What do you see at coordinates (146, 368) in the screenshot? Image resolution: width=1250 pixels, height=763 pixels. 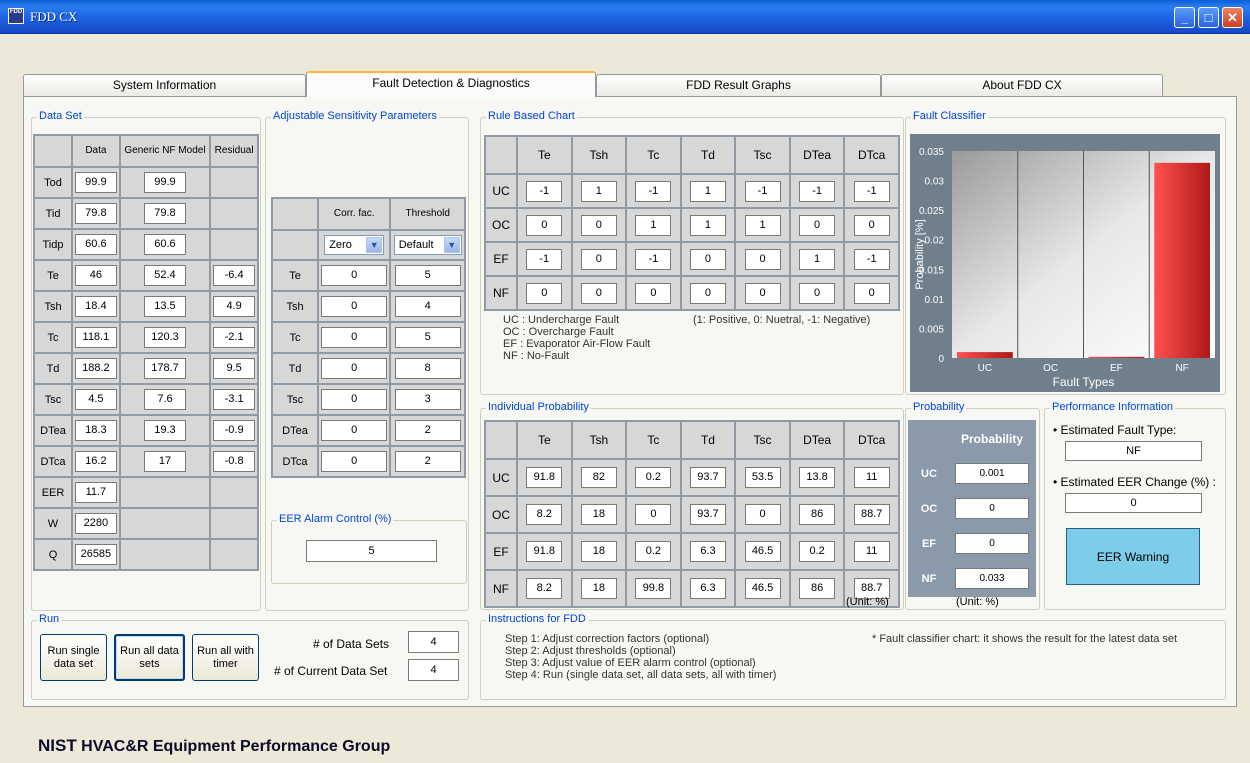 I see `table-row: Td 188.2 178.7 9.5` at bounding box center [146, 368].